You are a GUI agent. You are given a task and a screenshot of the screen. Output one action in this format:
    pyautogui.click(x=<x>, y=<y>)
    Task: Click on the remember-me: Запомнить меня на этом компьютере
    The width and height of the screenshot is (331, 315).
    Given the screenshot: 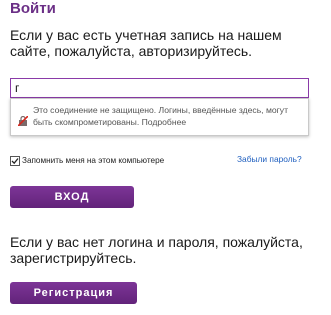 What is the action you would take?
    pyautogui.click(x=87, y=160)
    